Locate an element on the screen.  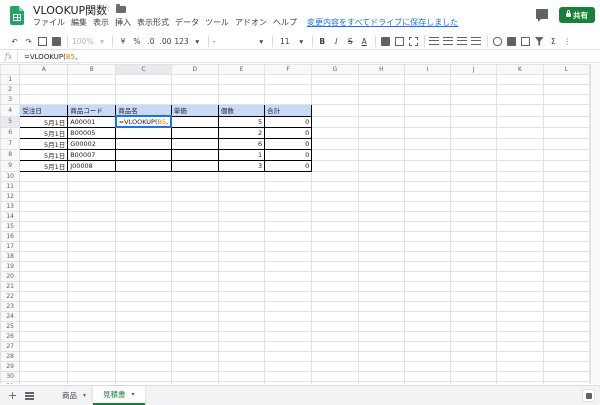
row-header: 24 is located at coordinates (10, 316).